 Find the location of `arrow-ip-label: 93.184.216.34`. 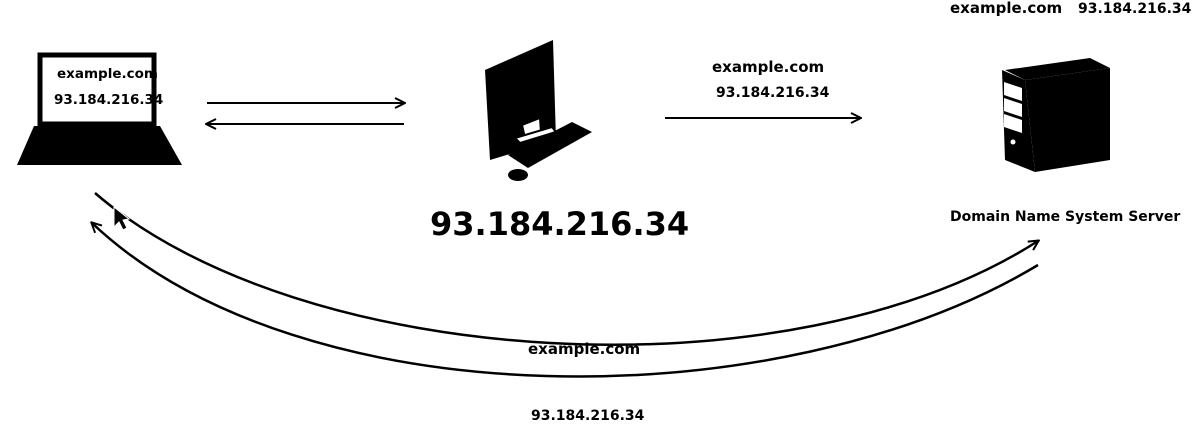

arrow-ip-label: 93.184.216.34 is located at coordinates (773, 93).